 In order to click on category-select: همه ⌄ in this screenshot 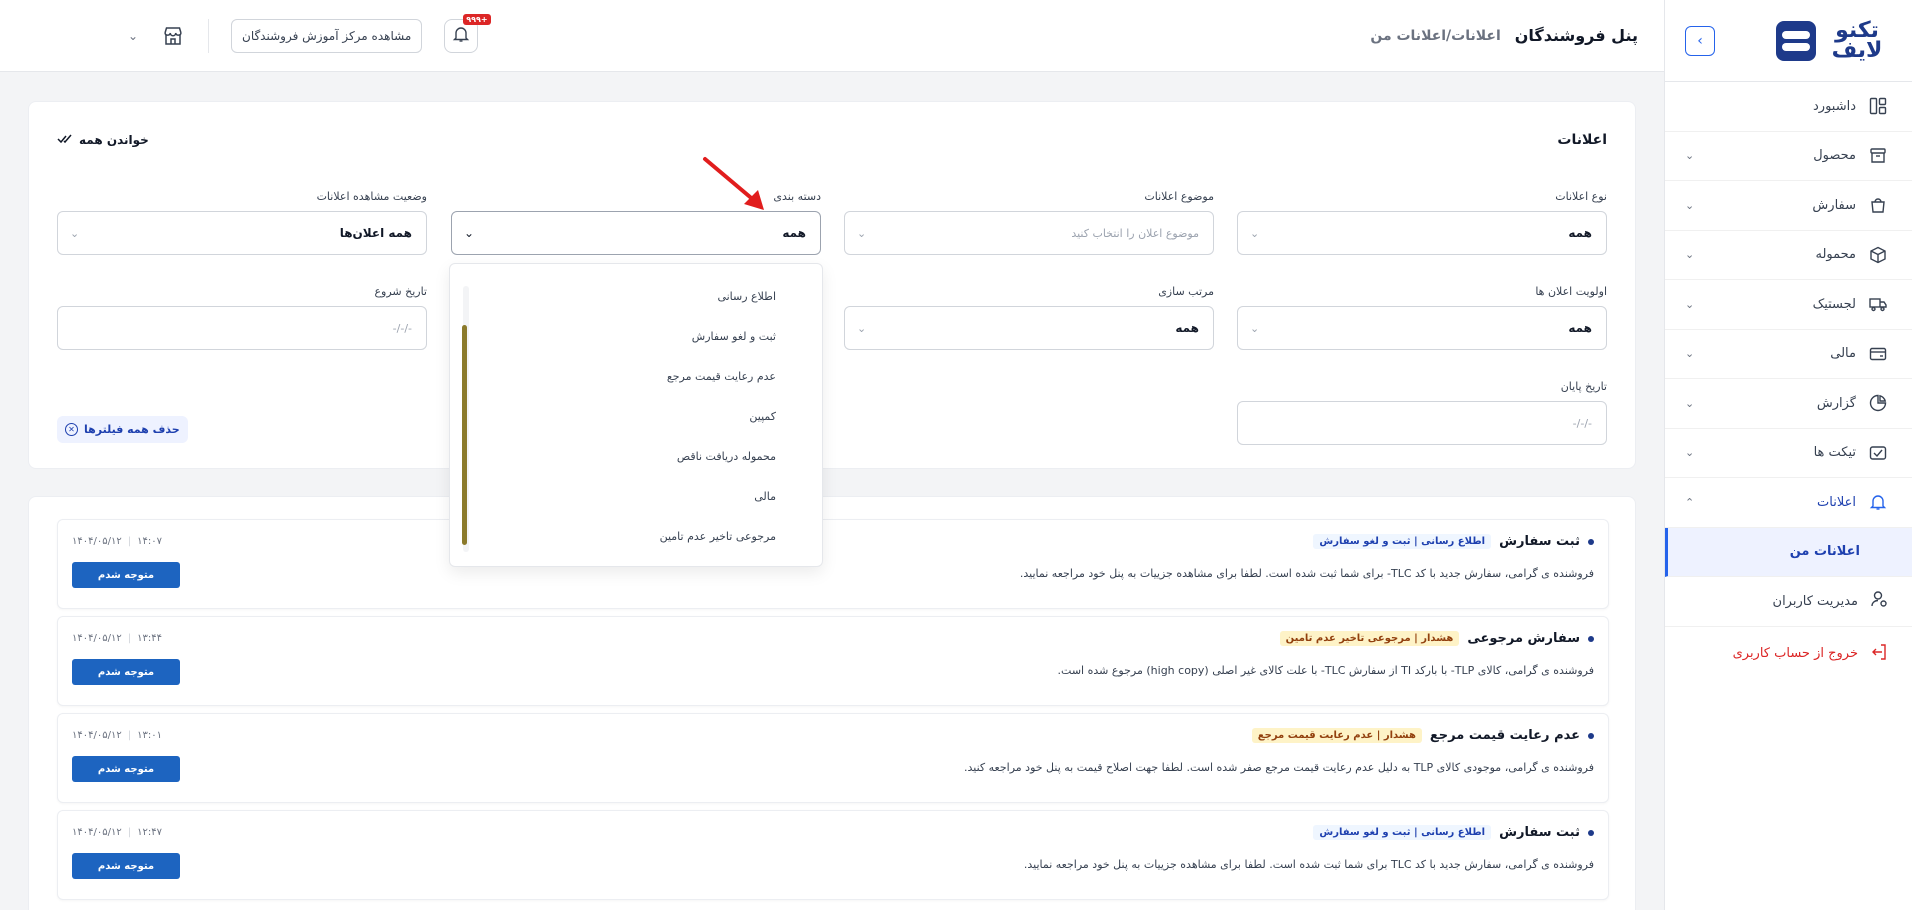, I will do `click(636, 233)`.